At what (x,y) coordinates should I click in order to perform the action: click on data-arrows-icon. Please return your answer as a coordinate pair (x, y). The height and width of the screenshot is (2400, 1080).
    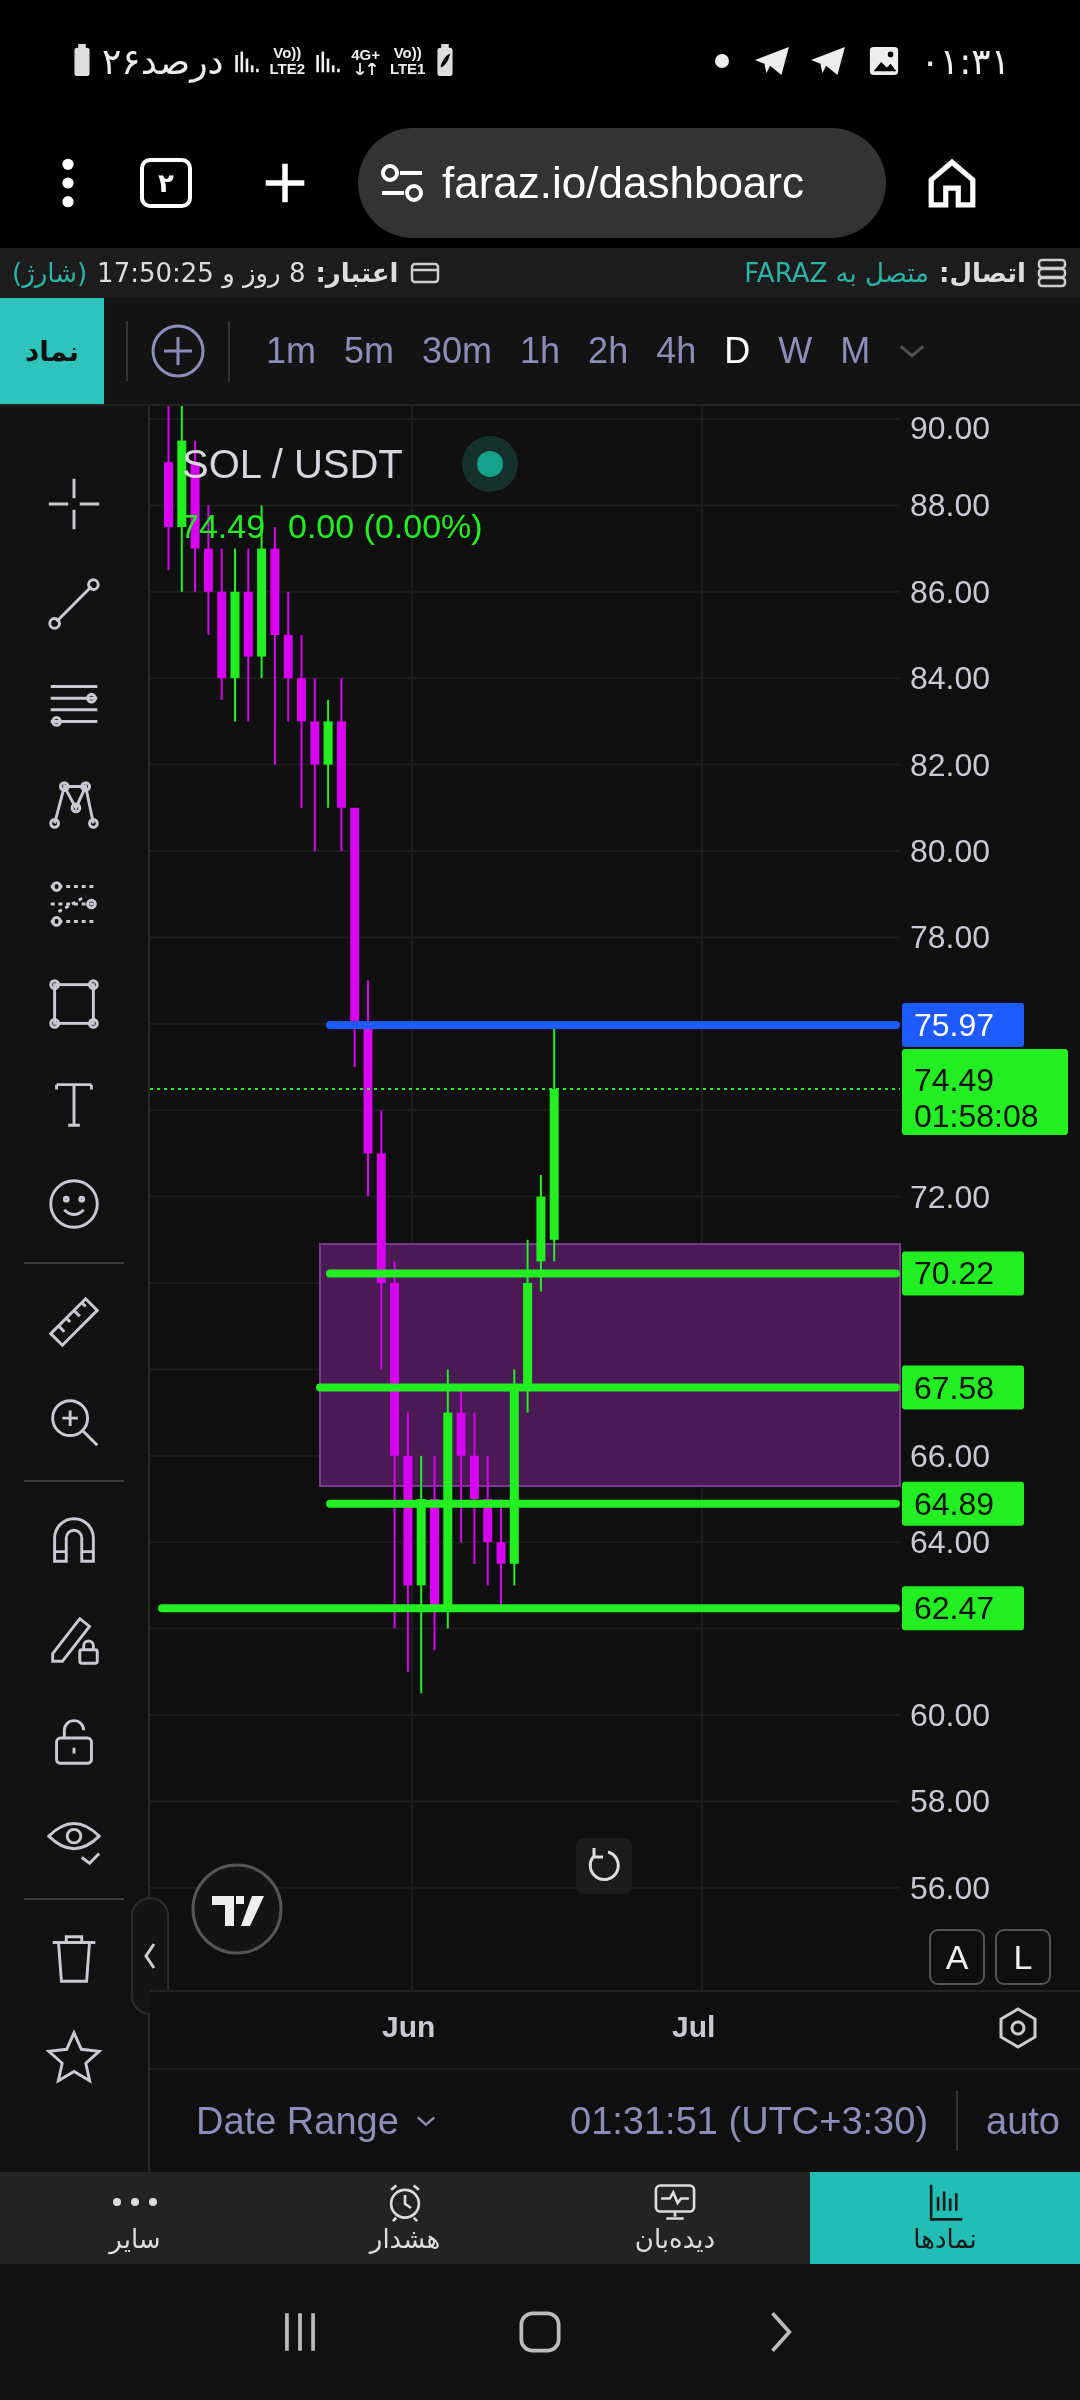
    Looking at the image, I should click on (365, 69).